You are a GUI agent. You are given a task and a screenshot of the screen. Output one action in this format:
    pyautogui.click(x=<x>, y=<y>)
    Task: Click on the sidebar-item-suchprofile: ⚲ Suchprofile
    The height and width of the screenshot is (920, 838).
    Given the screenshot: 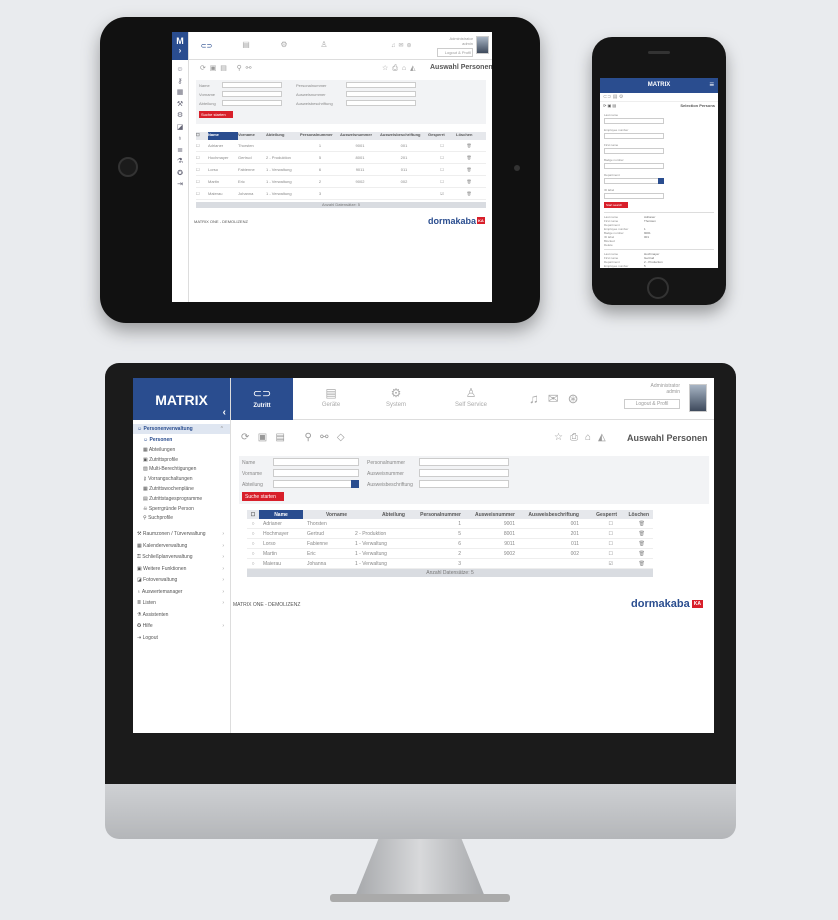 What is the action you would take?
    pyautogui.click(x=181, y=518)
    